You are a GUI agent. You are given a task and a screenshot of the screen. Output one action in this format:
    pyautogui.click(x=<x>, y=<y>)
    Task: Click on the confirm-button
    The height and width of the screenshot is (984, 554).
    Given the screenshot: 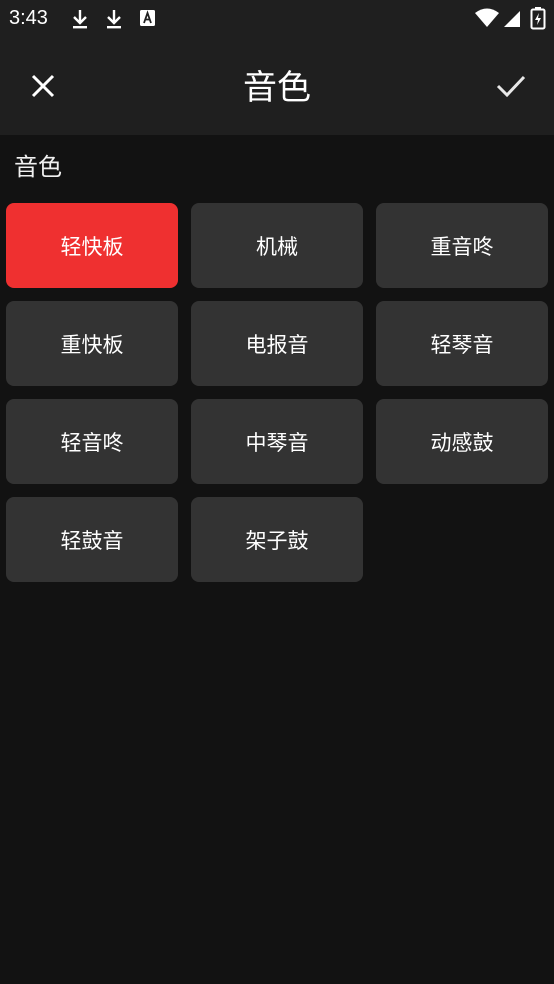 What is the action you would take?
    pyautogui.click(x=511, y=86)
    